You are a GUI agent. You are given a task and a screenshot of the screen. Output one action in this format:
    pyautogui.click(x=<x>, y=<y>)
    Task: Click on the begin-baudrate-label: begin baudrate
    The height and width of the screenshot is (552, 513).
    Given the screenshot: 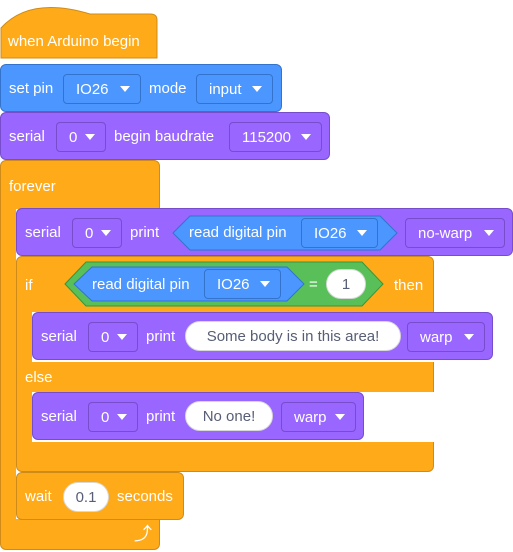 What is the action you would take?
    pyautogui.click(x=164, y=136)
    